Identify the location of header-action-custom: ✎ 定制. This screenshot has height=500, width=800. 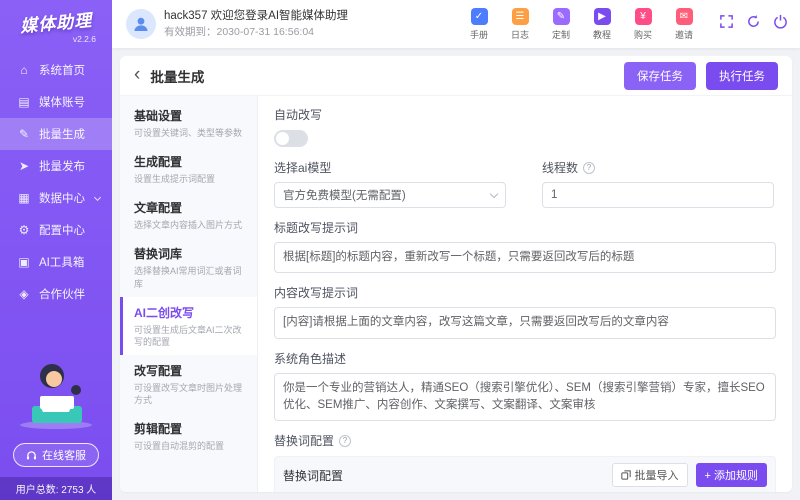
(561, 24).